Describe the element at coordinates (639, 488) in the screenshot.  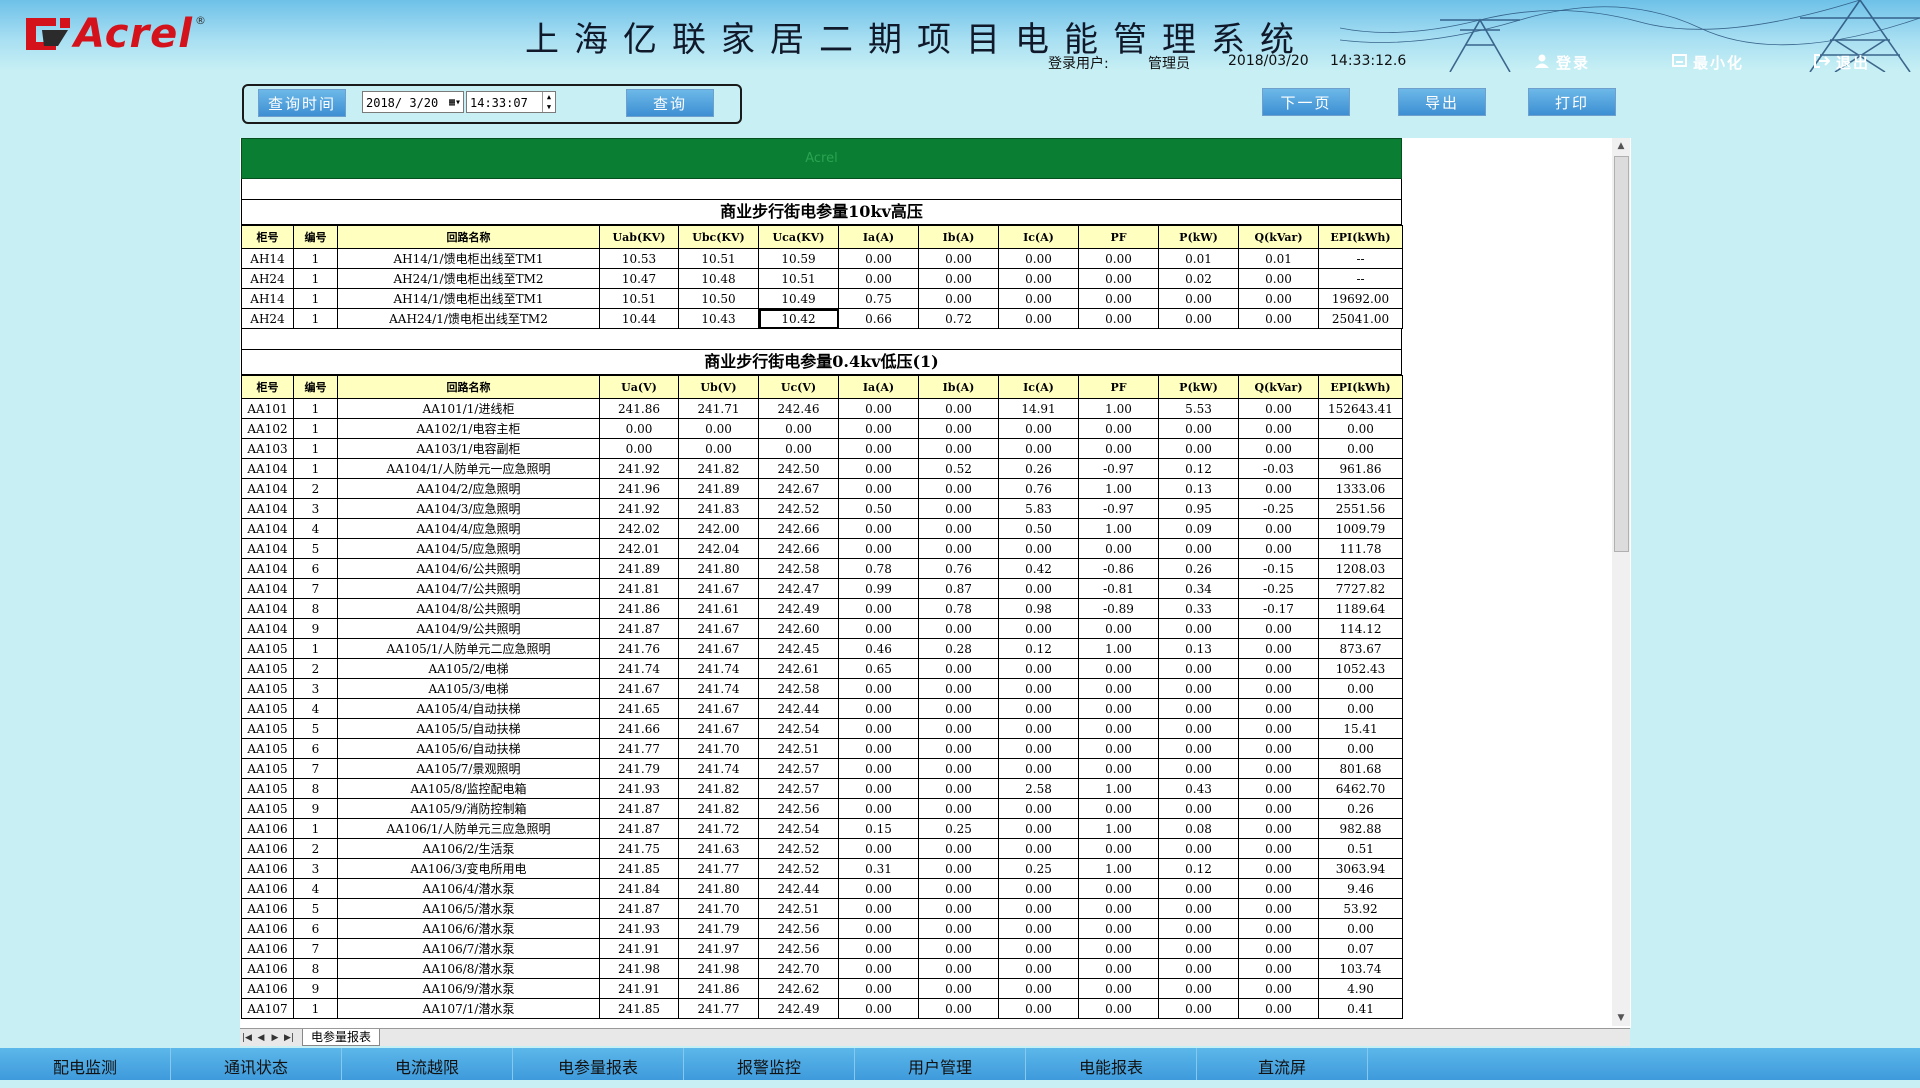
I see `lv-table-cell: 241.96` at that location.